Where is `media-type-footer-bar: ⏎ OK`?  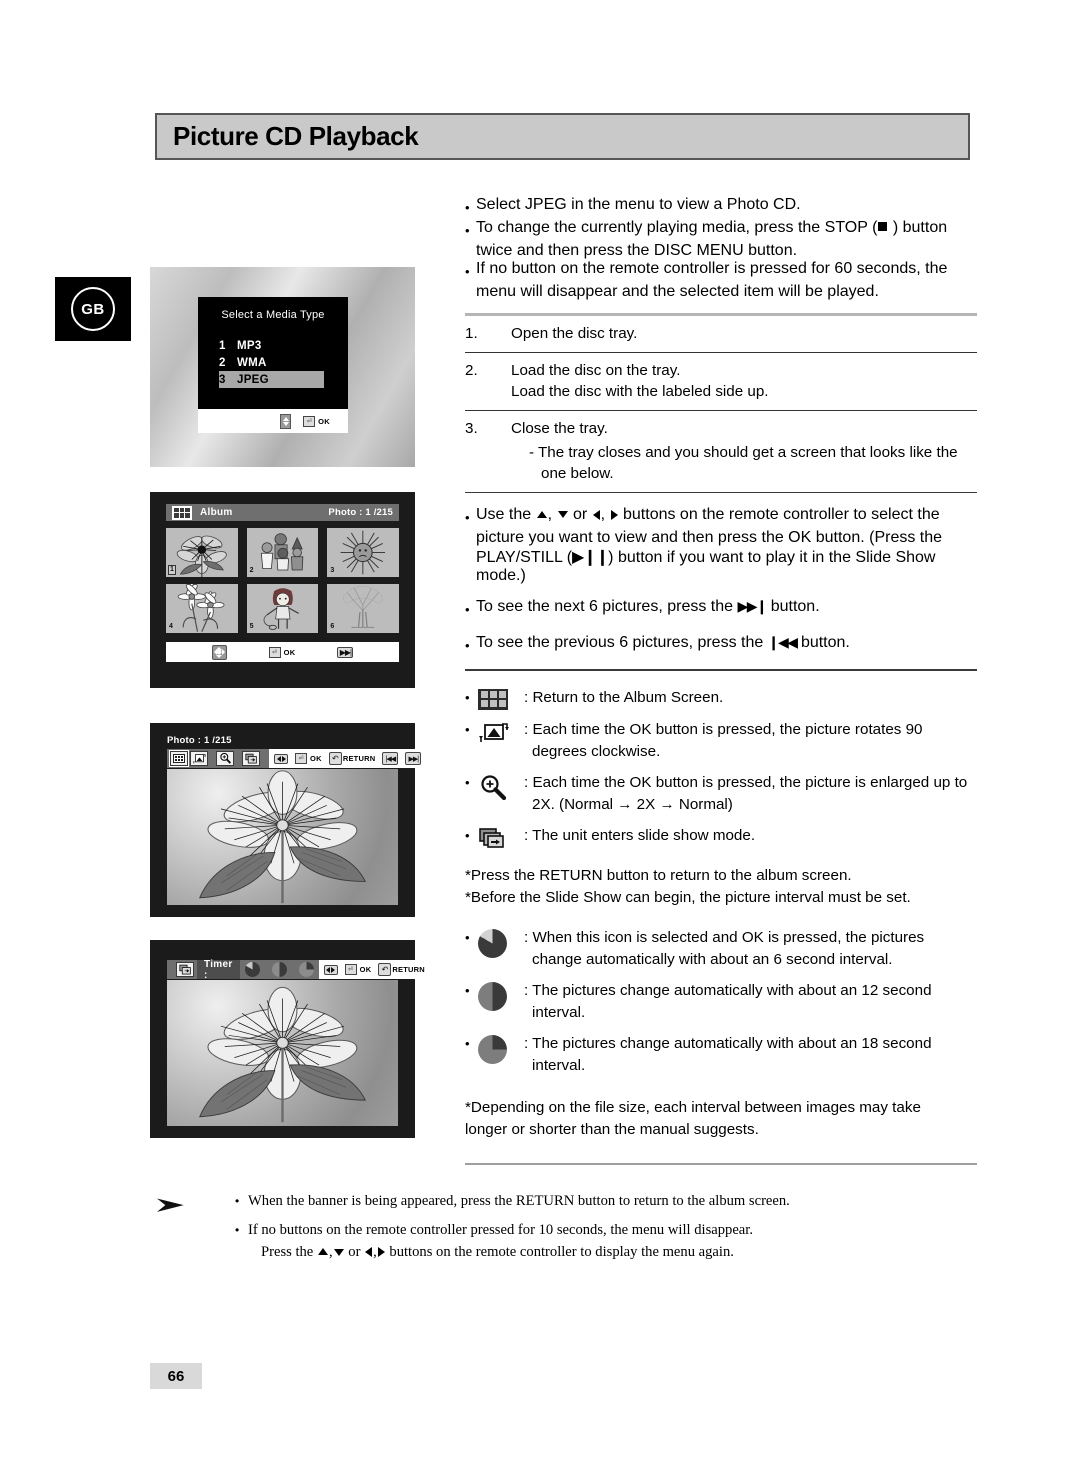
media-type-footer-bar: ⏎ OK is located at coordinates (273, 421).